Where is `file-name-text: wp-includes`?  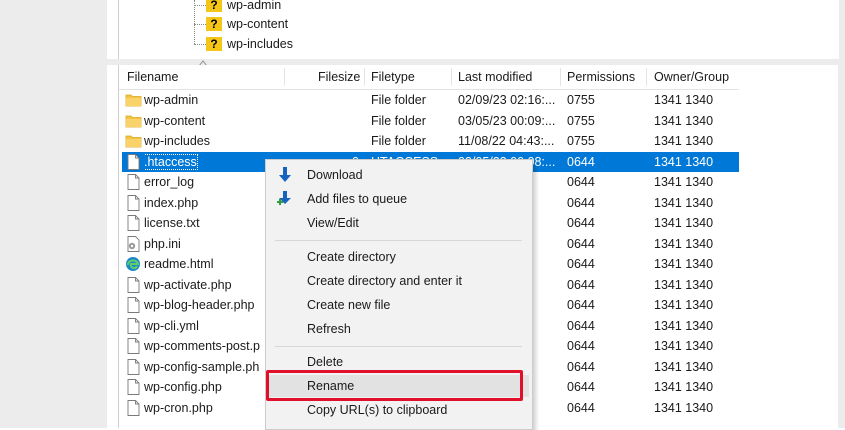 file-name-text: wp-includes is located at coordinates (177, 141).